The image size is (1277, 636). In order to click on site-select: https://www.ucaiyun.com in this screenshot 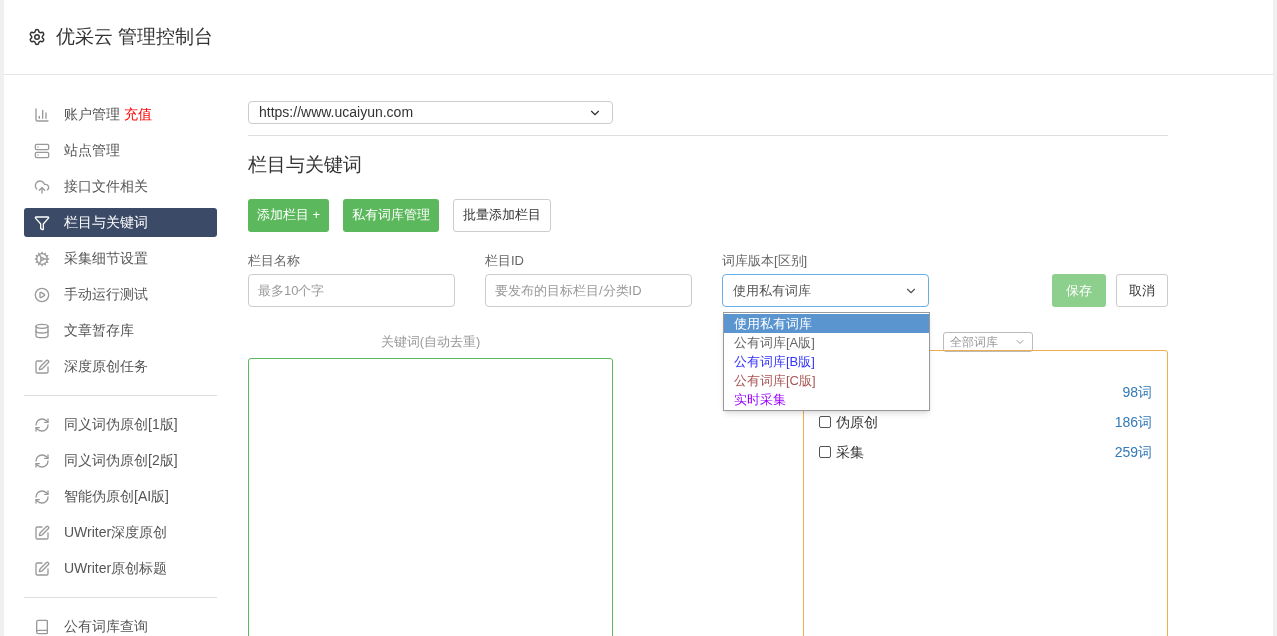, I will do `click(430, 112)`.